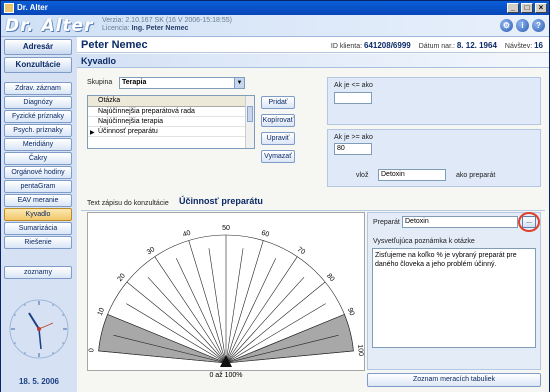  What do you see at coordinates (160, 28) in the screenshot?
I see `license-name: Ing. Peter Nemec` at bounding box center [160, 28].